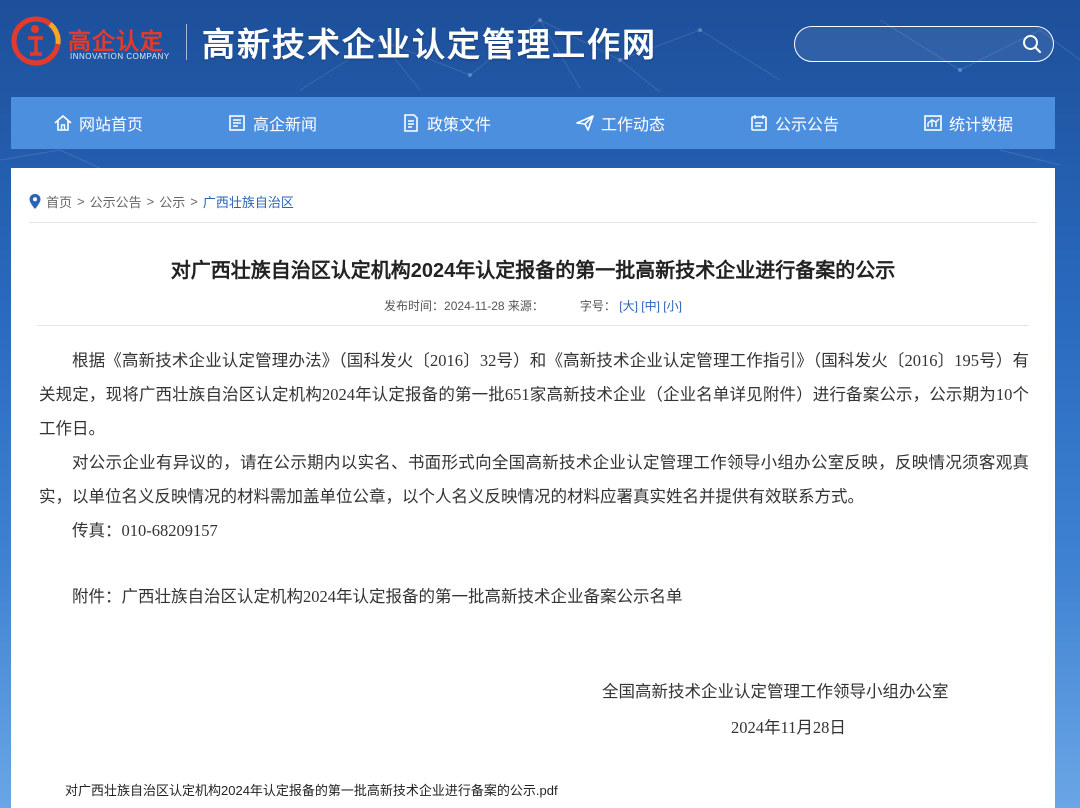  What do you see at coordinates (116, 201) in the screenshot?
I see `breadcrumb-announcements: 公示公告` at bounding box center [116, 201].